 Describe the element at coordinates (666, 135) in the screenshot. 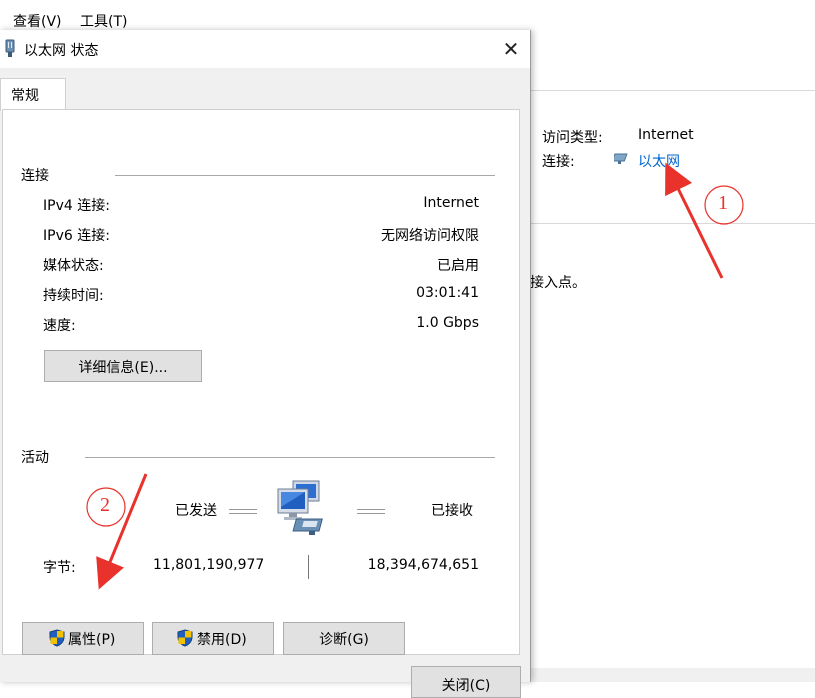

I see `access-type-value: Internet` at that location.